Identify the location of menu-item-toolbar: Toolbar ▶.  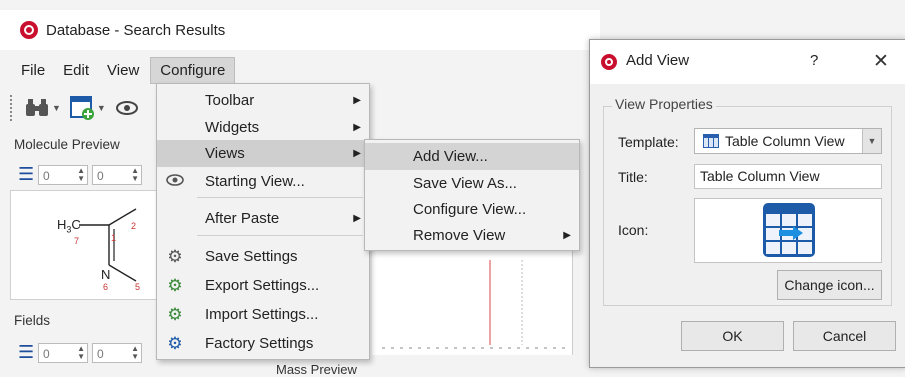
(263, 100).